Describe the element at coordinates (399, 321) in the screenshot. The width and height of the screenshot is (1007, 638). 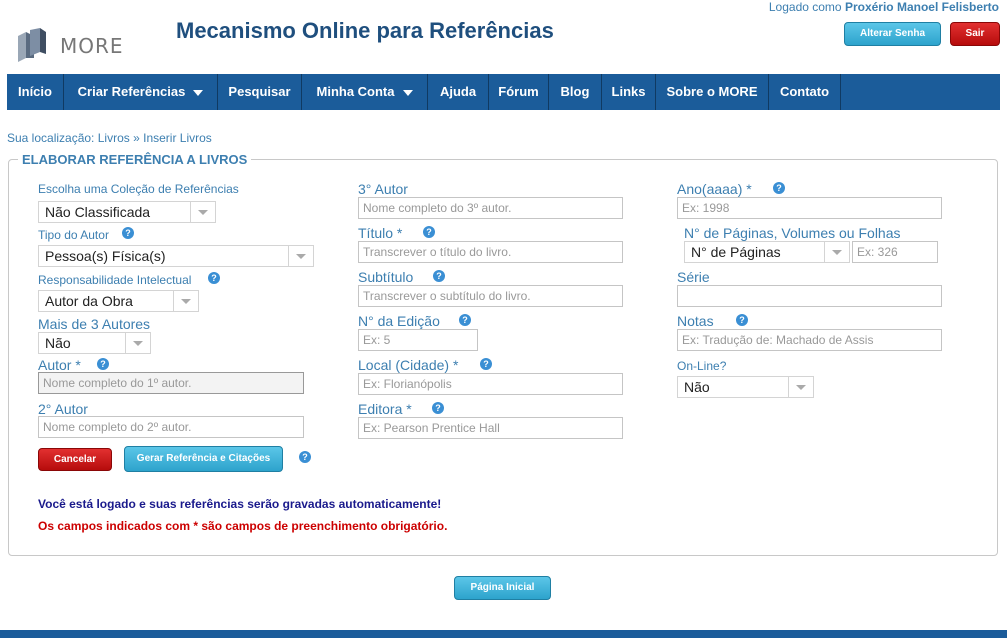
I see `edicao-label: N° da Edição` at that location.